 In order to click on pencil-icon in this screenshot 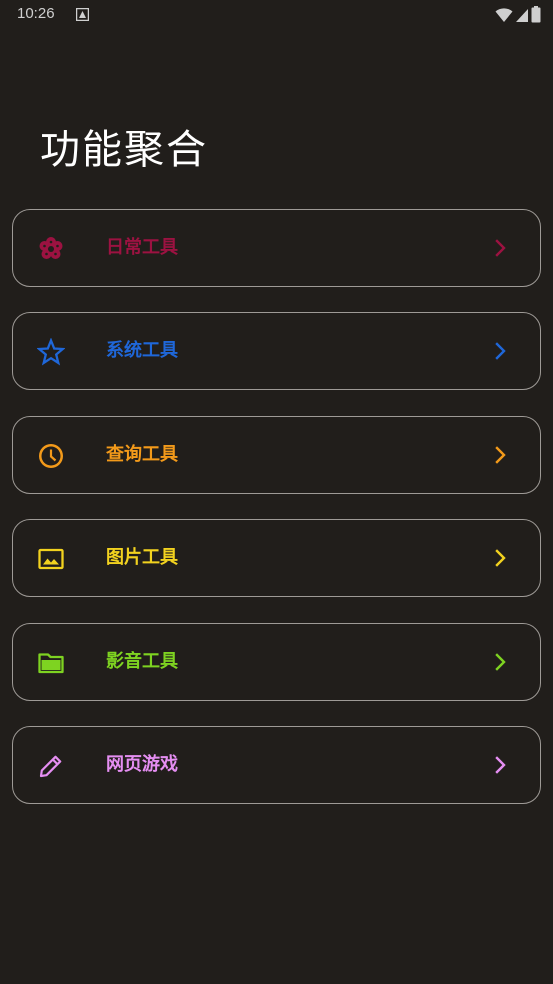, I will do `click(50, 766)`.